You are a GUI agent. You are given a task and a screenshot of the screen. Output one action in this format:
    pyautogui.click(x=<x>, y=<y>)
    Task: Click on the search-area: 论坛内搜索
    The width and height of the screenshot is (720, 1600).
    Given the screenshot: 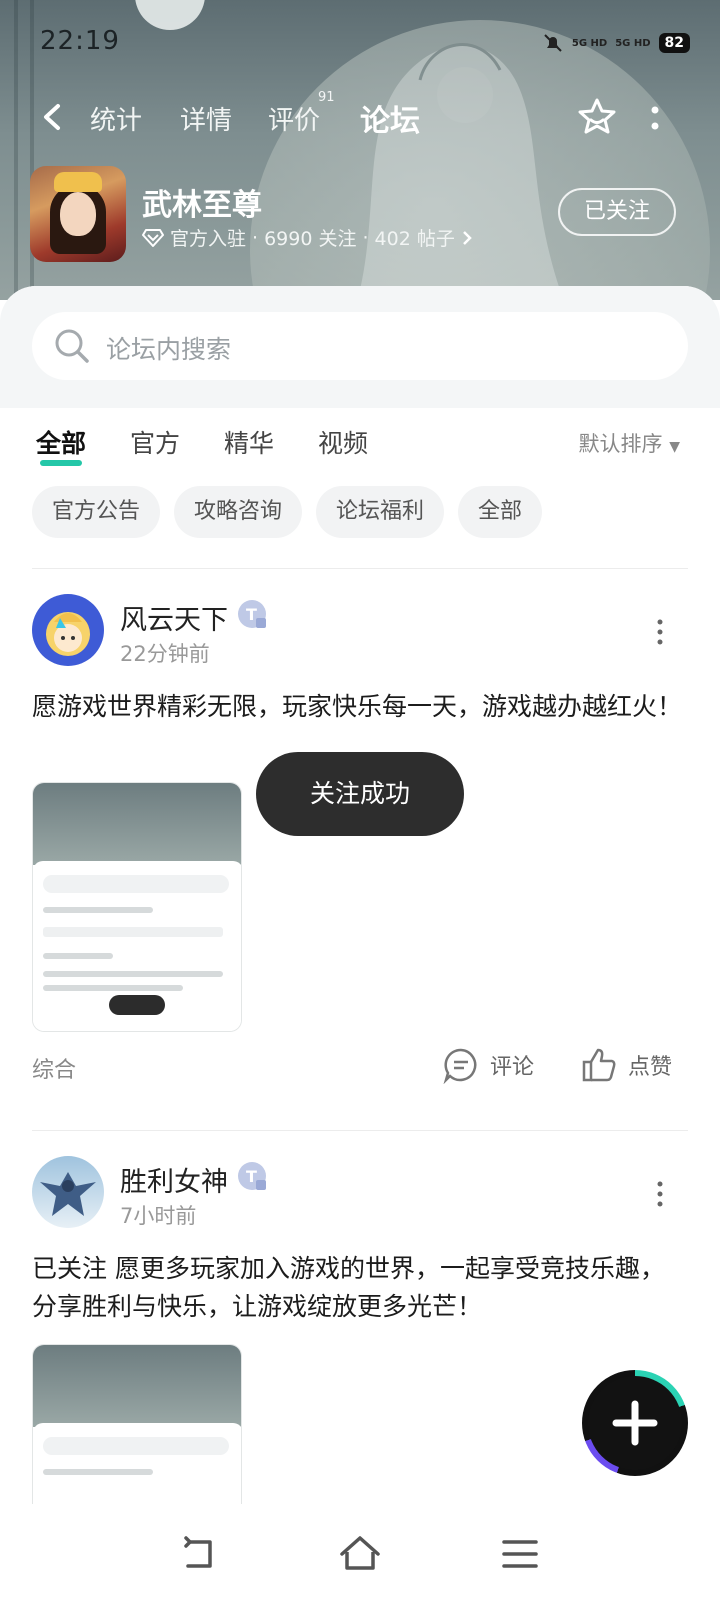 What is the action you would take?
    pyautogui.click(x=360, y=347)
    